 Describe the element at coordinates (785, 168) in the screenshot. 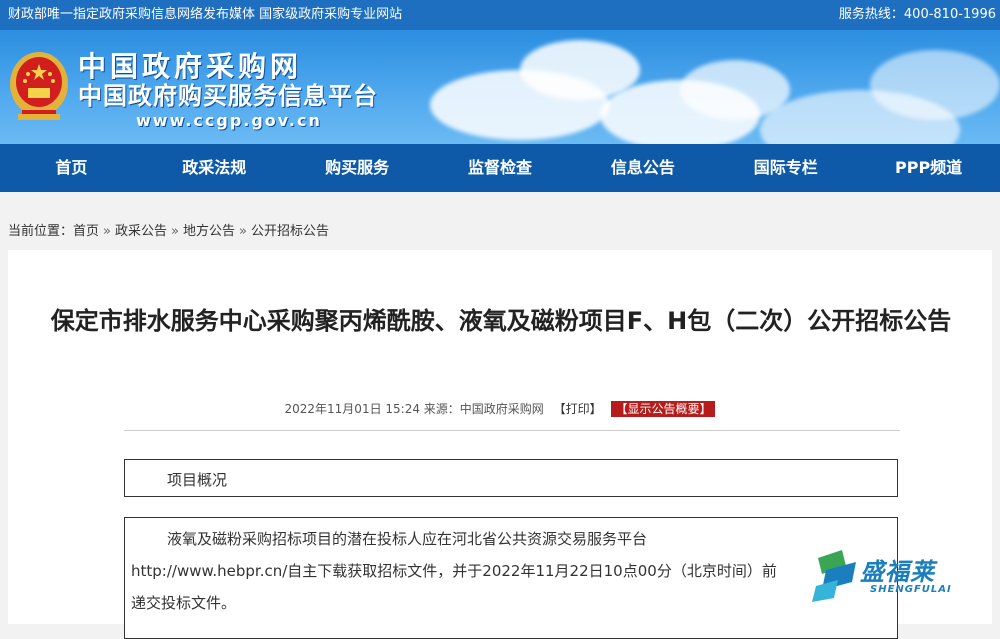

I see `nav-international: 国际专栏` at that location.